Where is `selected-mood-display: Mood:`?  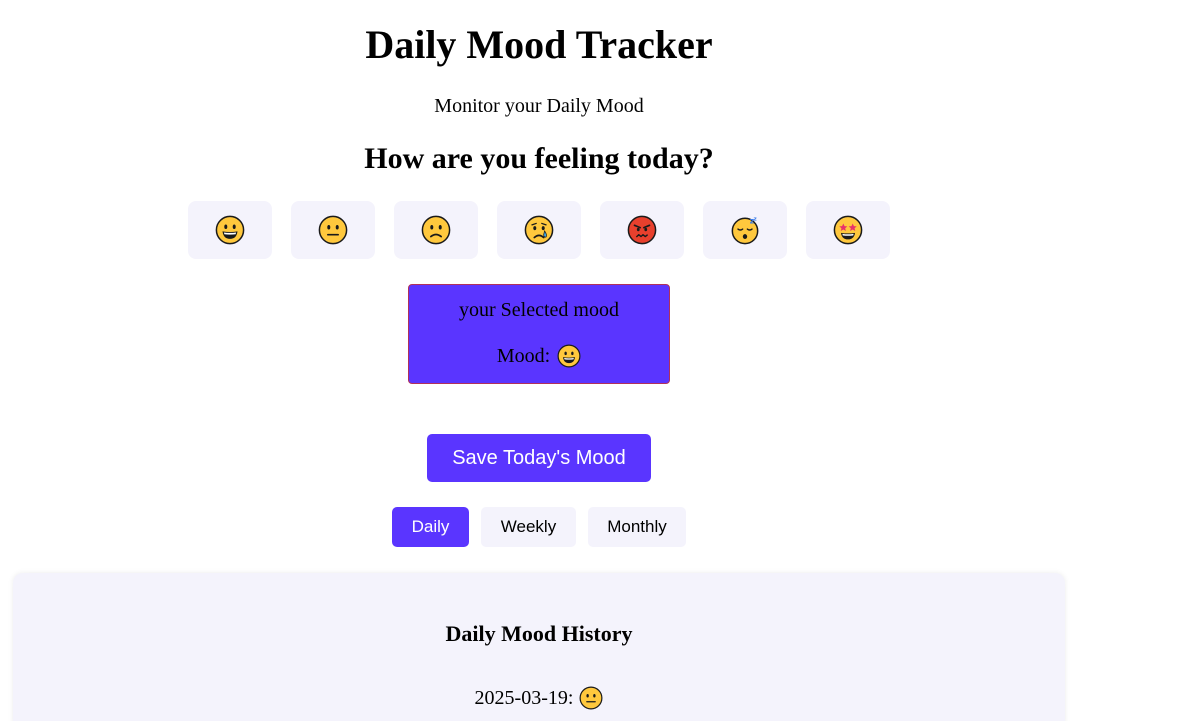 selected-mood-display: Mood: is located at coordinates (539, 356).